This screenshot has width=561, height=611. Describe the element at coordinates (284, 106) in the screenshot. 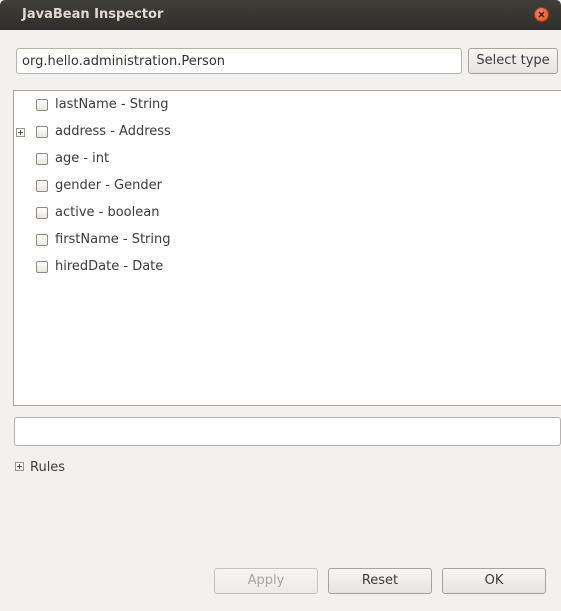

I see `property-row-lastname: lastName - String` at that location.